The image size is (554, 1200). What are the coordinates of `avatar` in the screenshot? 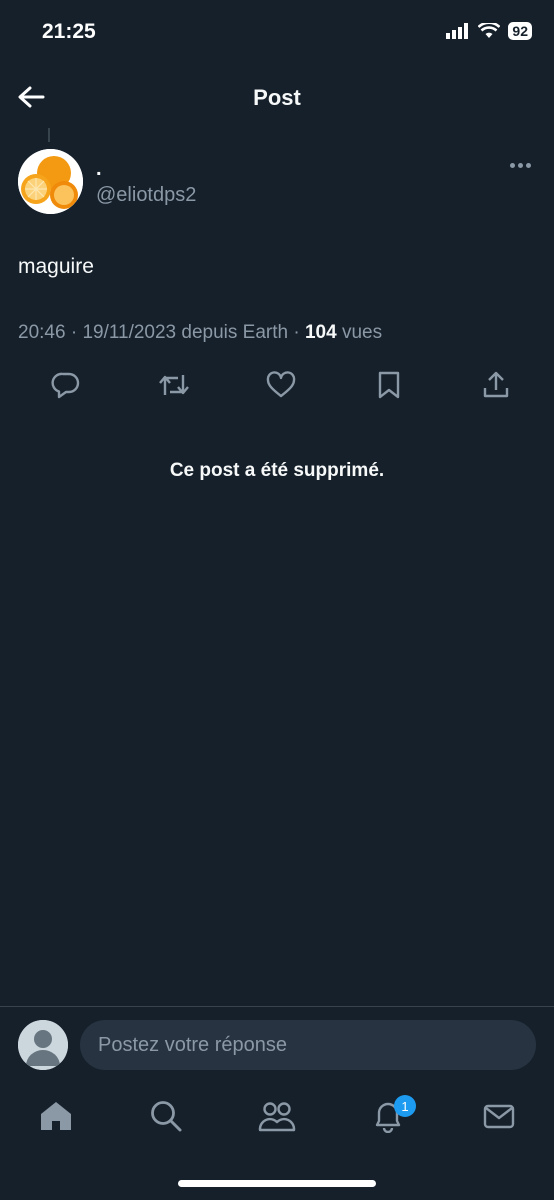 It's located at (50, 181).